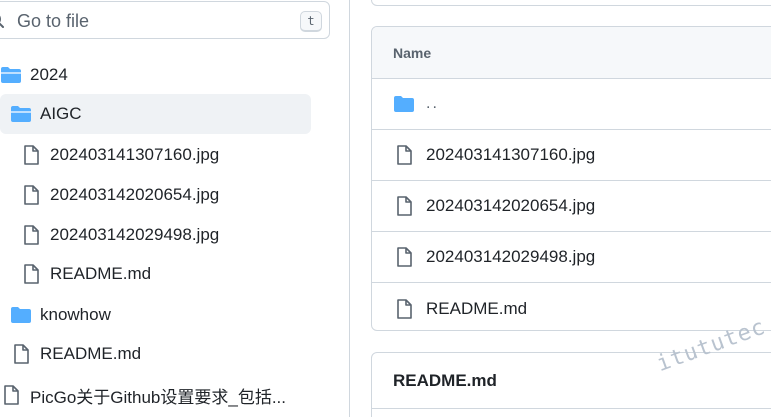  Describe the element at coordinates (53, 21) in the screenshot. I see `search-placeholder: Go to file` at that location.